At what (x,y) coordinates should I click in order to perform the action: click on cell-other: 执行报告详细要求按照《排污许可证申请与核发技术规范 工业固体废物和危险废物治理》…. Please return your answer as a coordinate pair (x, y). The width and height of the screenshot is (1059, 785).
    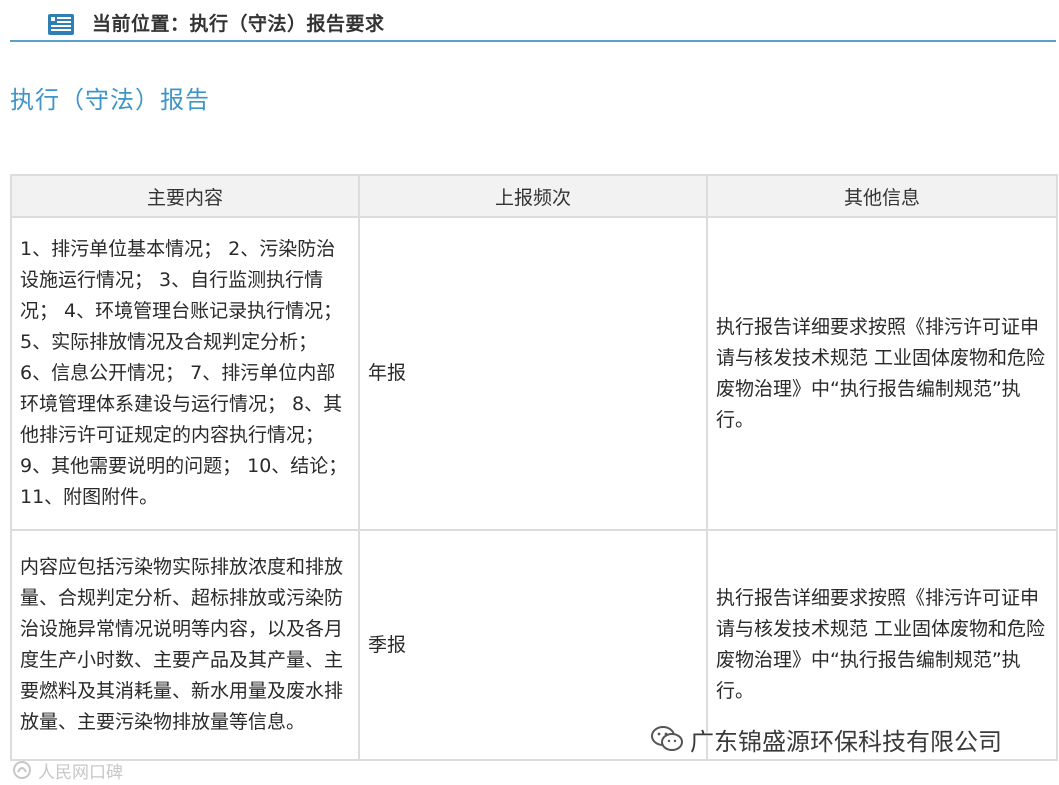
    Looking at the image, I should click on (882, 373).